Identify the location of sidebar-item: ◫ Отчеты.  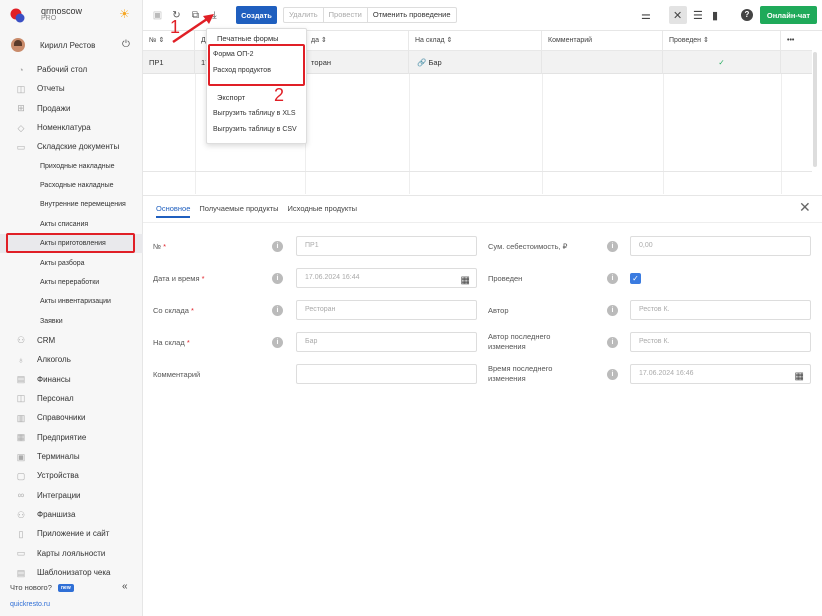
(71, 88).